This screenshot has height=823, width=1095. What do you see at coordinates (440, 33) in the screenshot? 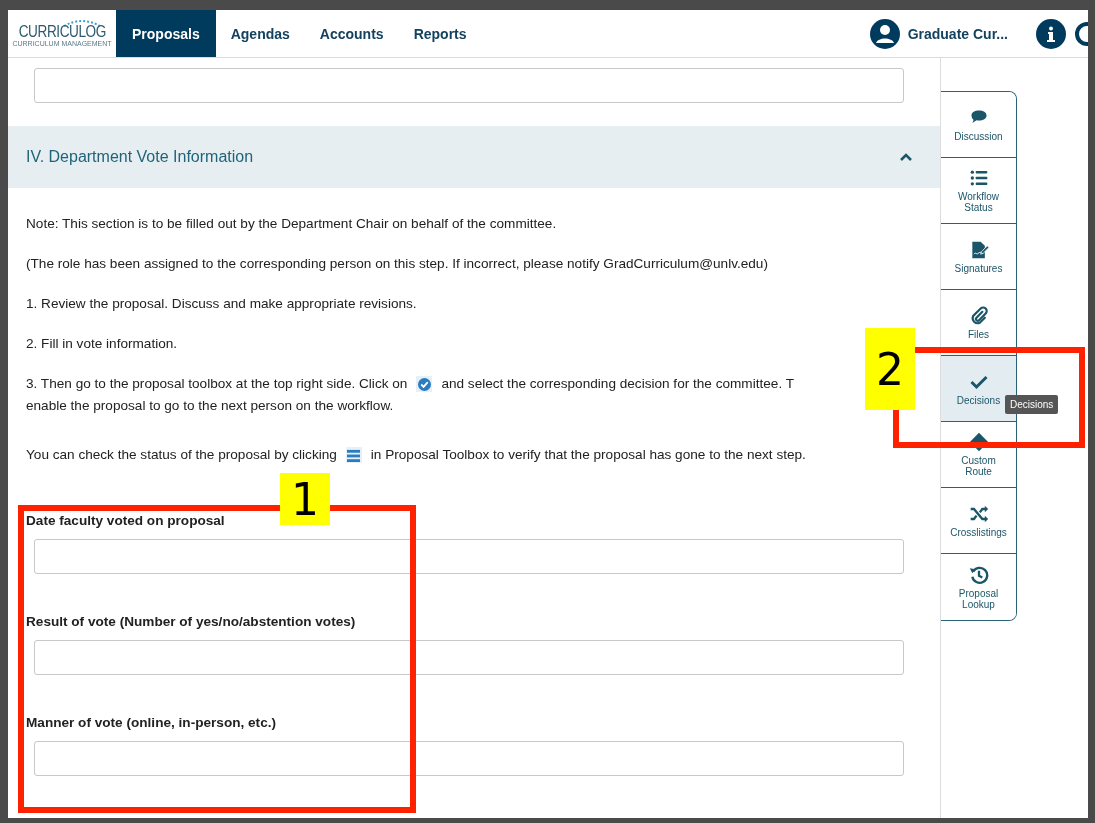
I see `nav-tab: Reports` at bounding box center [440, 33].